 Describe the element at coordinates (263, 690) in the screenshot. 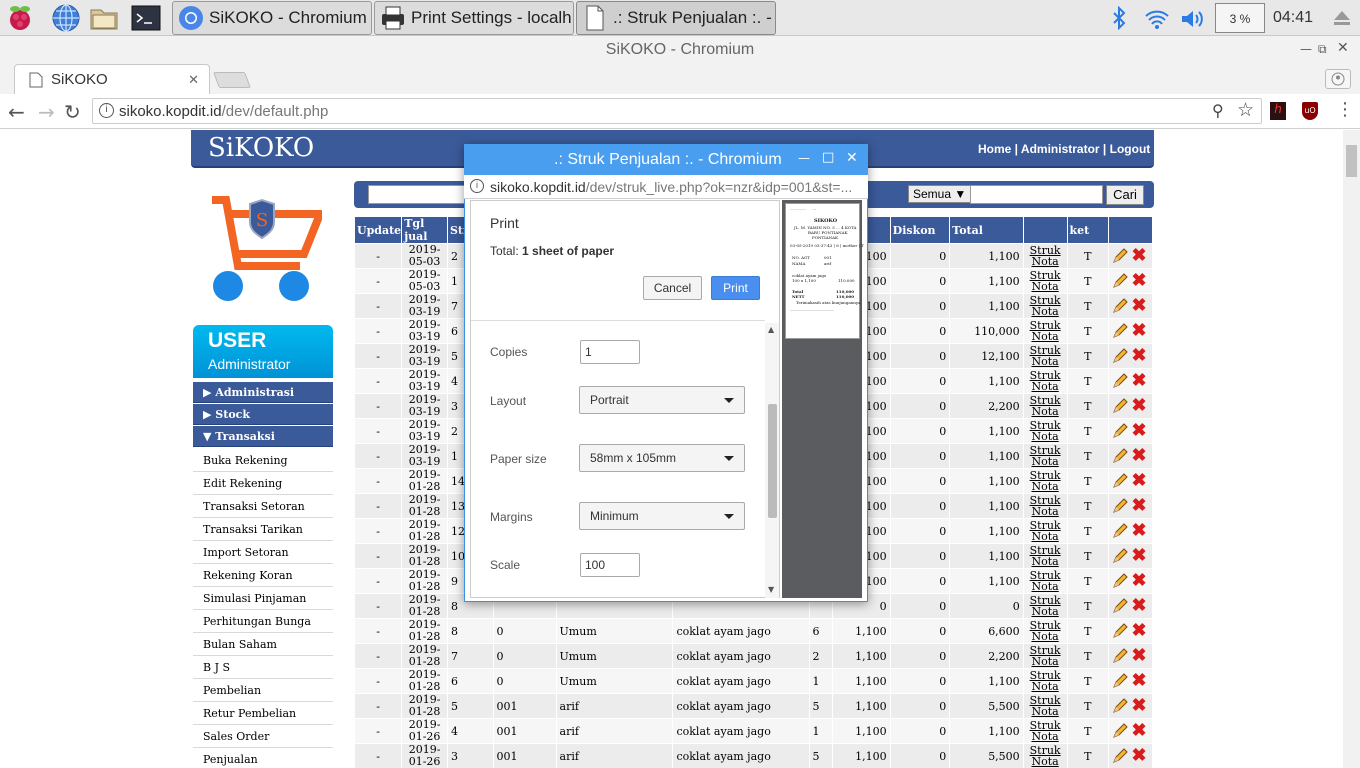

I see `menu-pembelian: Pembelian` at that location.